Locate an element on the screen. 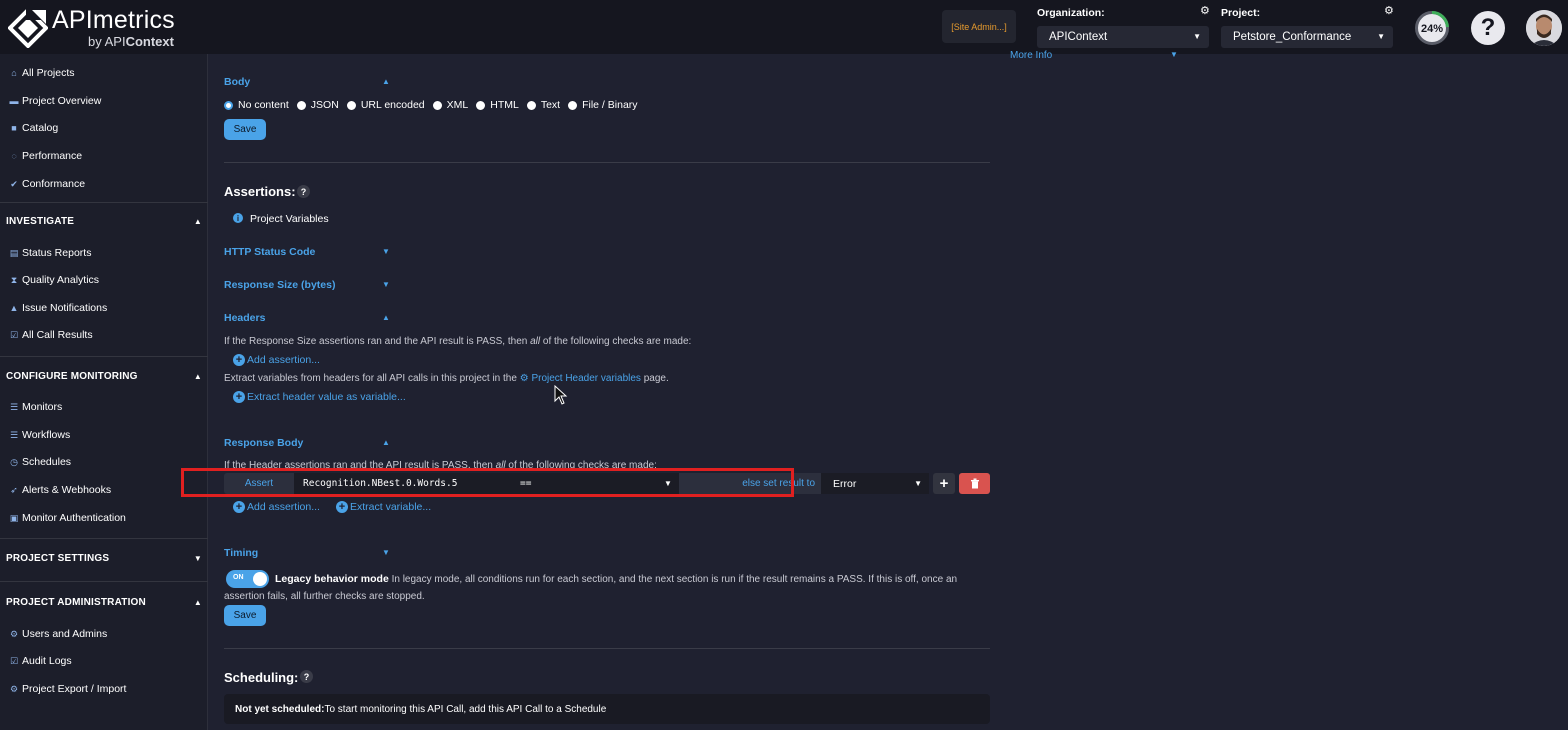 Image resolution: width=1568 pixels, height=730 pixels. organization-gear-icon: ⚙ is located at coordinates (1205, 10).